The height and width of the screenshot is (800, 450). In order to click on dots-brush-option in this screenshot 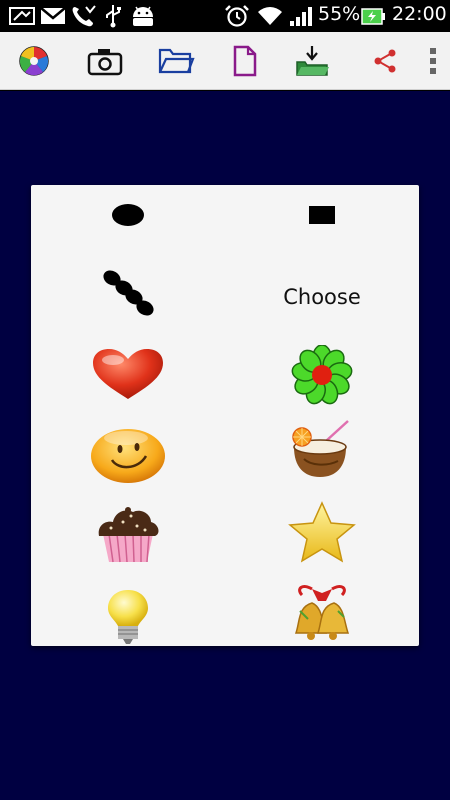, I will do `click(128, 293)`.